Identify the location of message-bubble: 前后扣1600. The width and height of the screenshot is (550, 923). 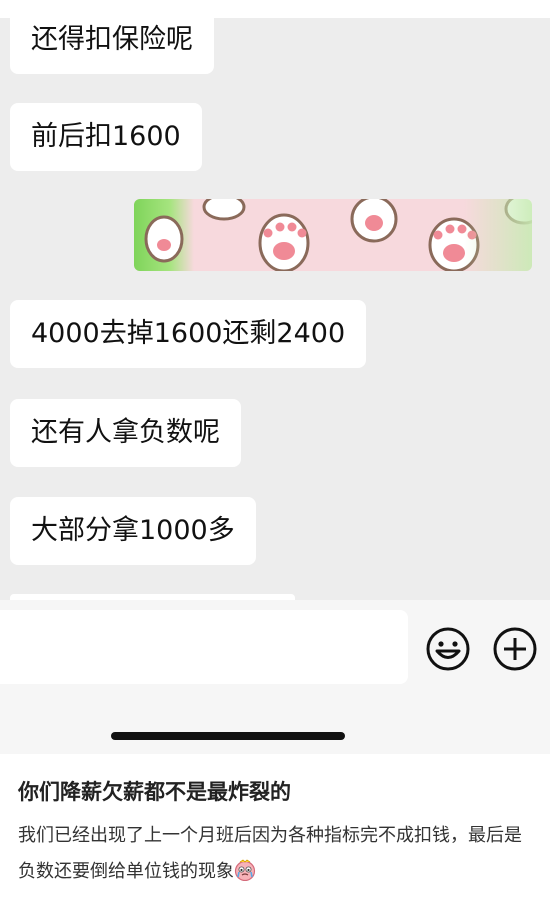
(106, 137).